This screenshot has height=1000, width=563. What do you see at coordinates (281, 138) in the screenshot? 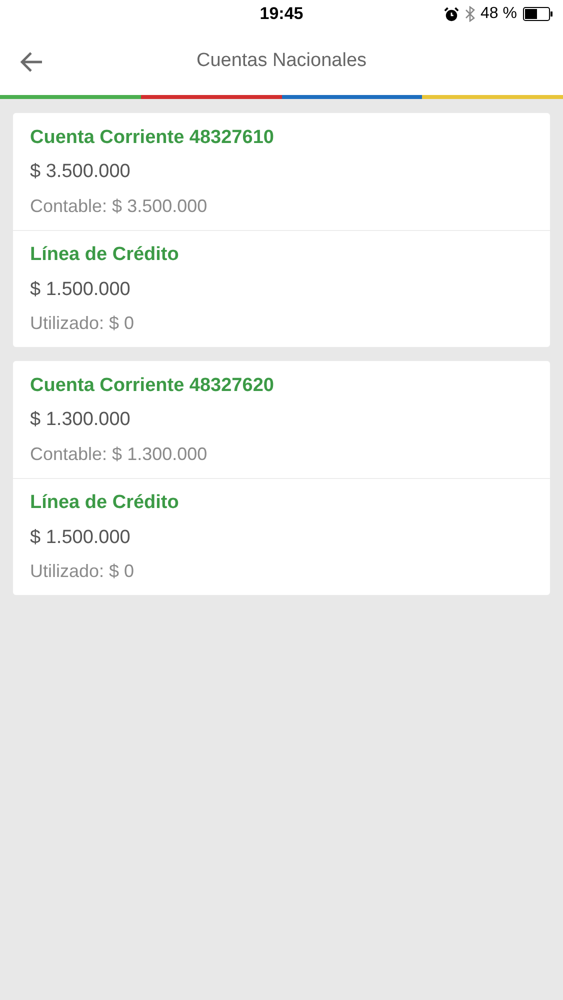
I see `account-title: Cuenta Corriente 48327610` at bounding box center [281, 138].